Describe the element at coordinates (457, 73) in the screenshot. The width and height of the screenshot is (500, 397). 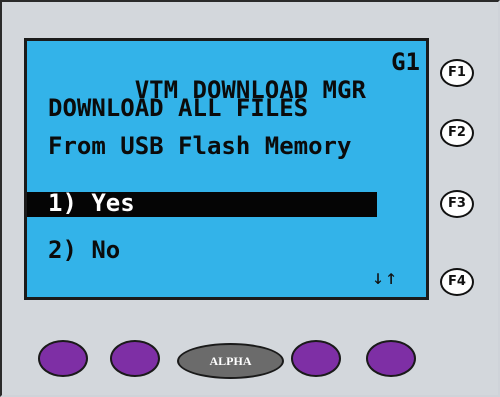
I see `f1-key: F1` at that location.